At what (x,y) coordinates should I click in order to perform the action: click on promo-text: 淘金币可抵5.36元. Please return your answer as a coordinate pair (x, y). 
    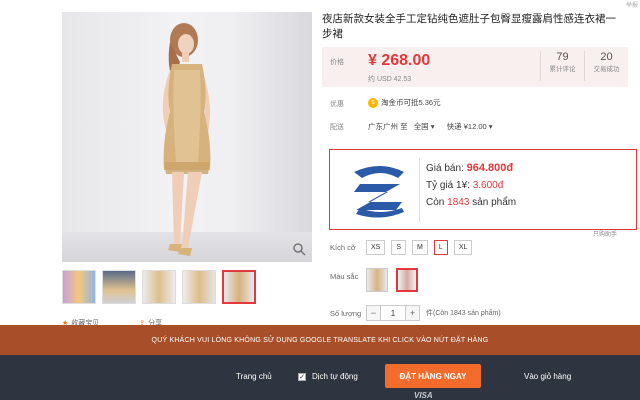
    Looking at the image, I should click on (411, 102).